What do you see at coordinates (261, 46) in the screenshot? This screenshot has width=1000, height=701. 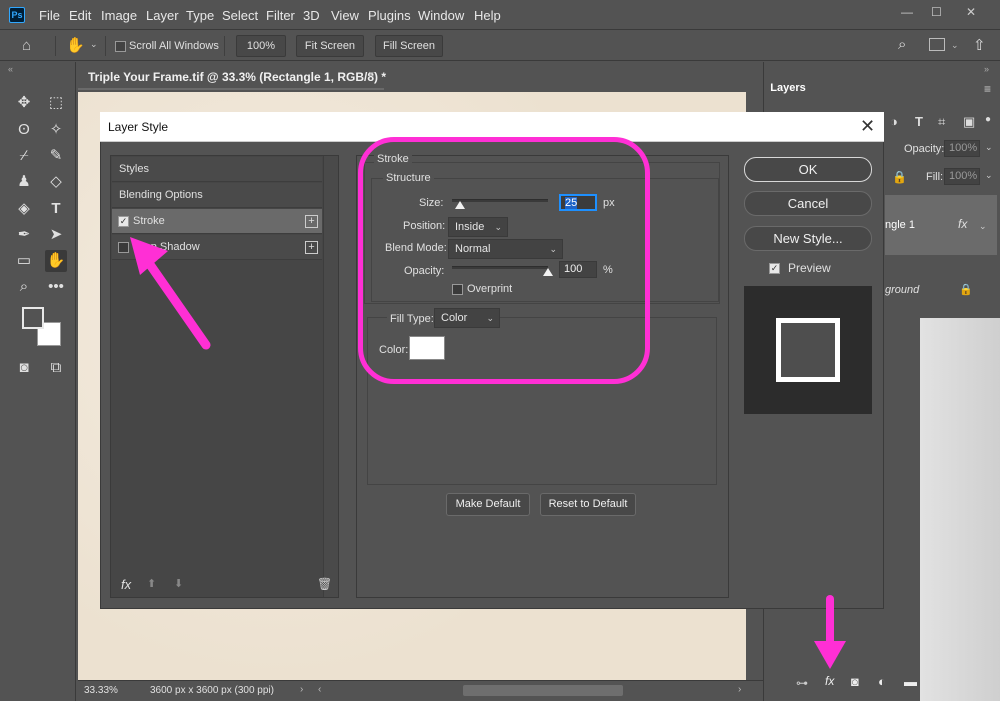 I see `zoom-100-button: 100%` at bounding box center [261, 46].